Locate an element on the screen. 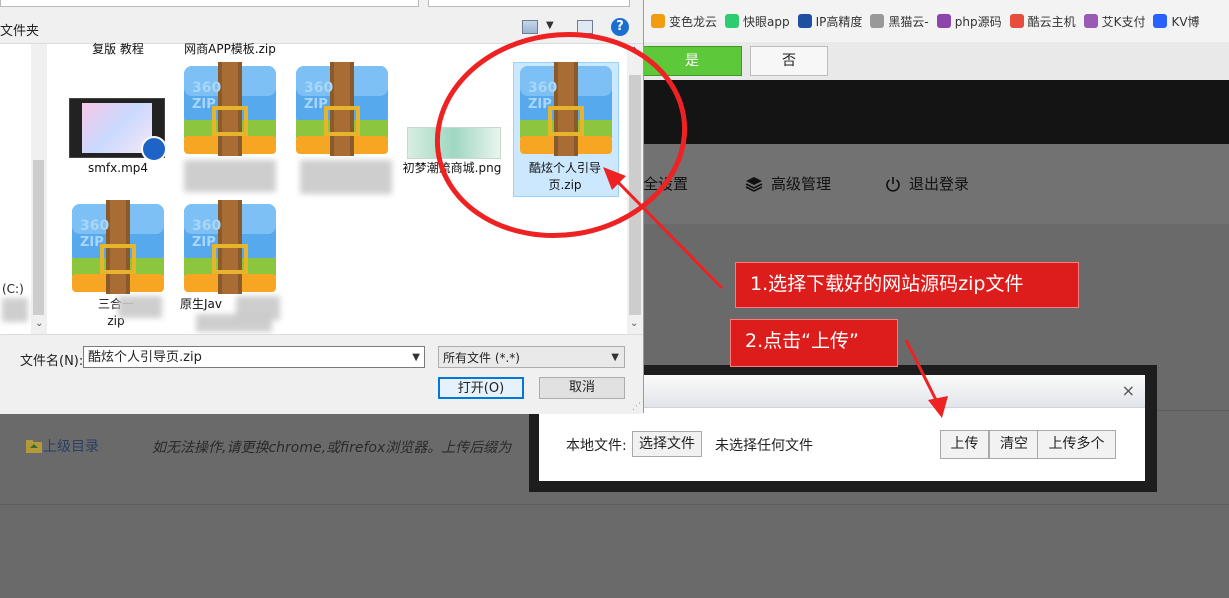  file-list-scroll-thumb is located at coordinates (635, 195).